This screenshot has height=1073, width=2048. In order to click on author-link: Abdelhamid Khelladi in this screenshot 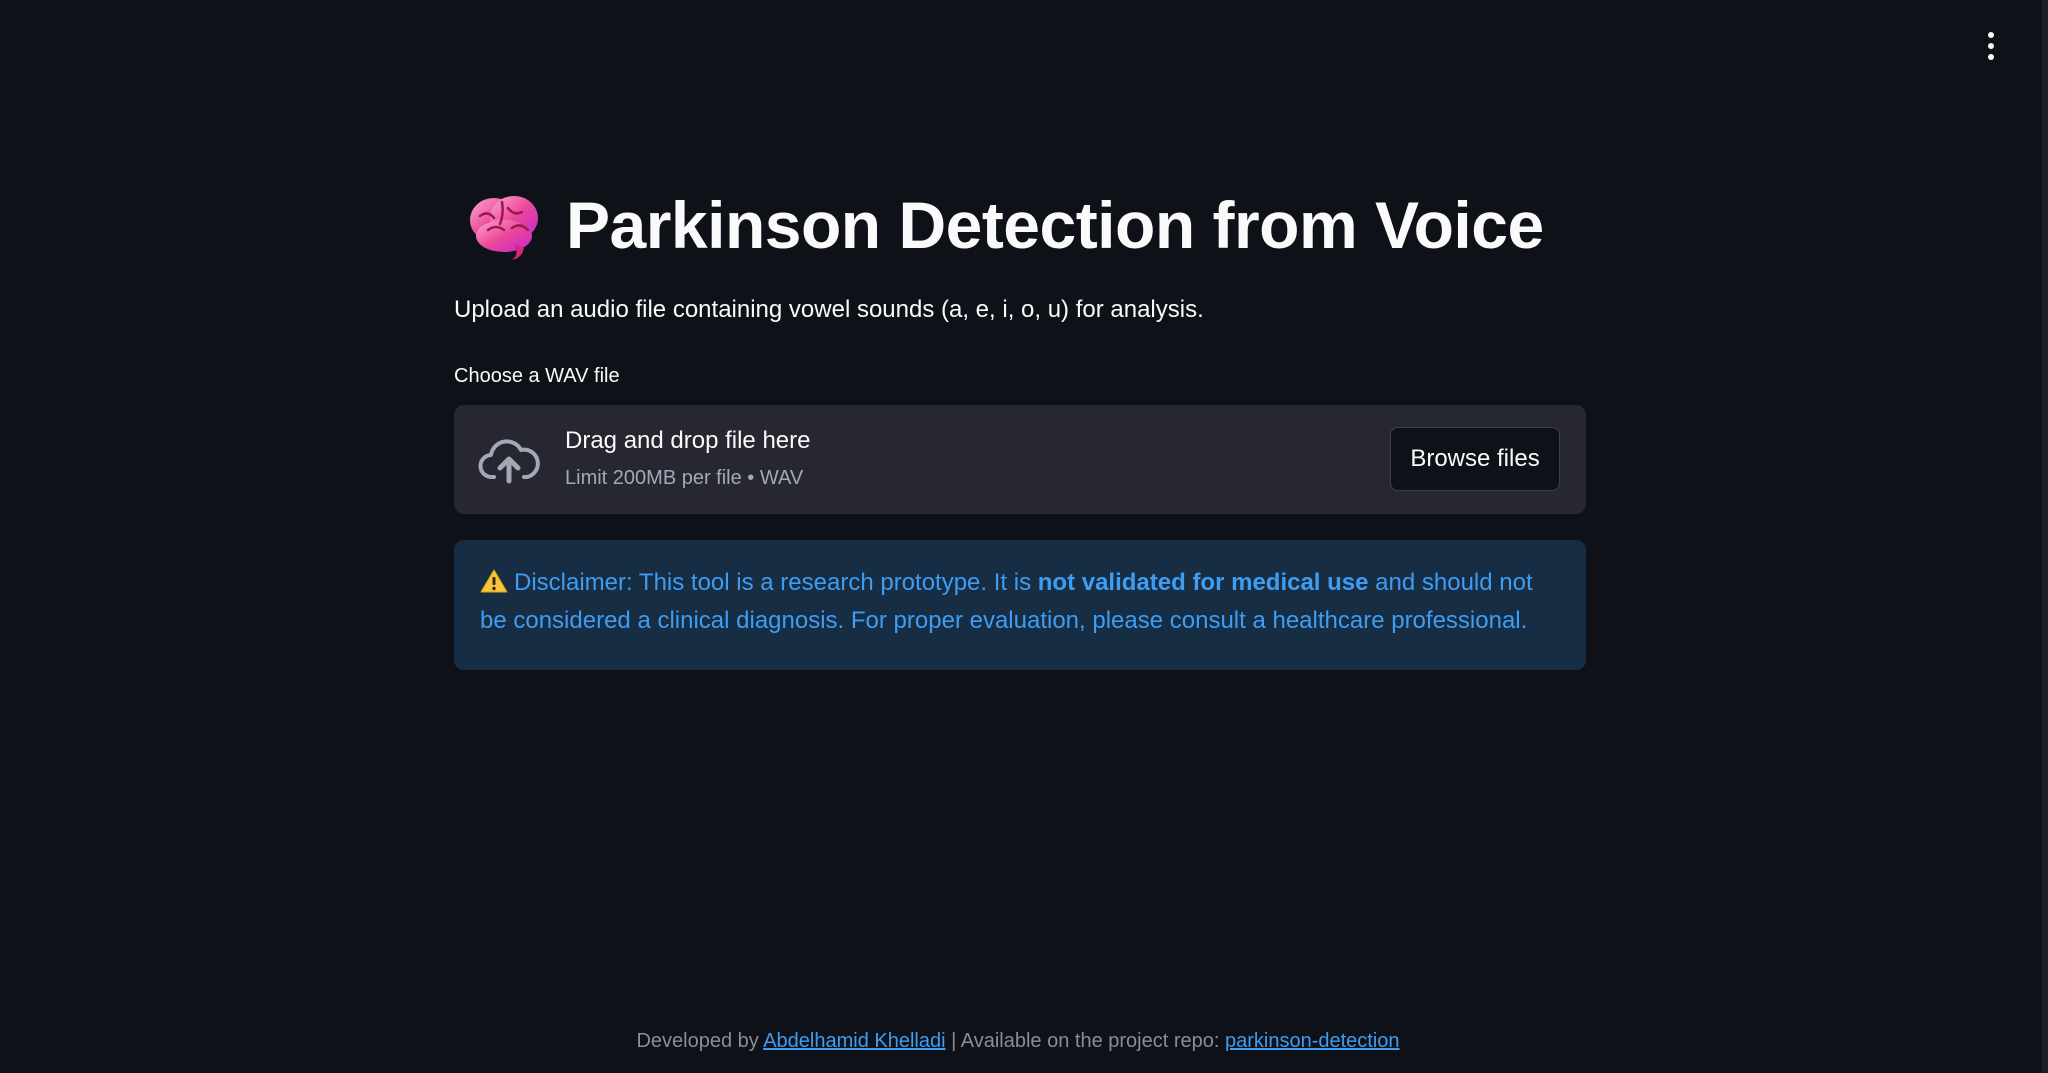, I will do `click(854, 1041)`.